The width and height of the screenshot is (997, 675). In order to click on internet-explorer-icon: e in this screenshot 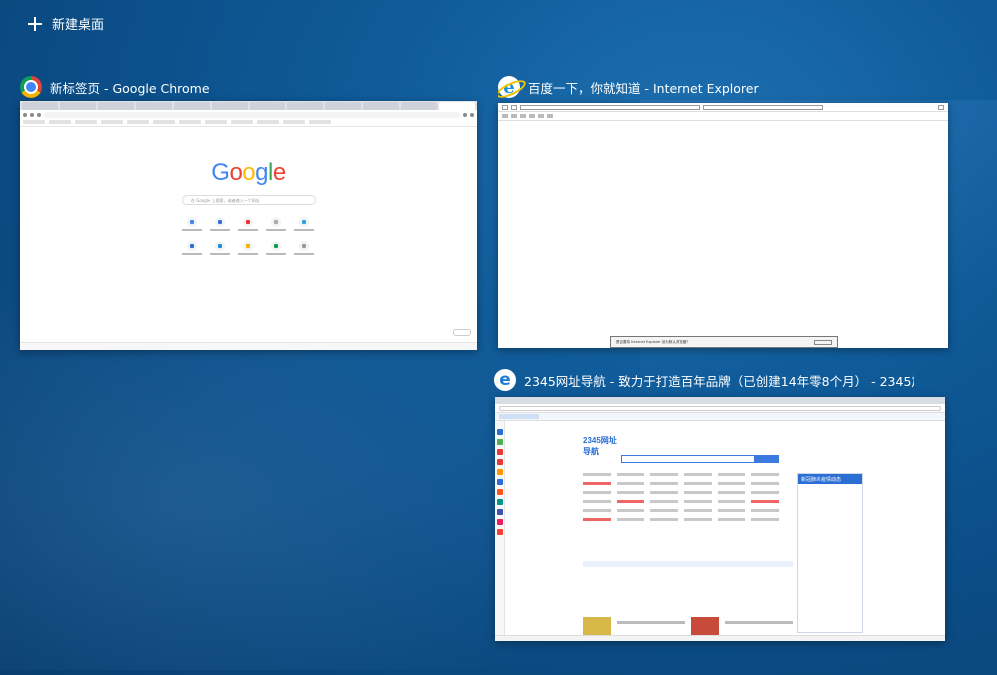, I will do `click(509, 87)`.